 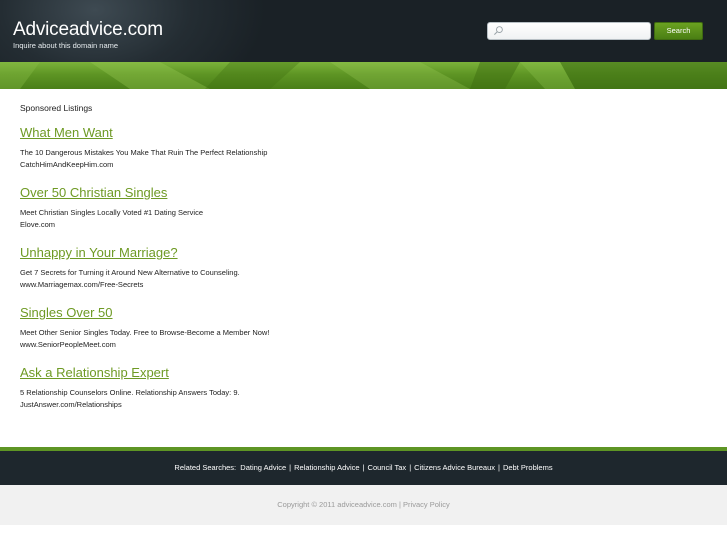 What do you see at coordinates (337, 504) in the screenshot?
I see `copyright-text: Copyright © 2011 adviceadvice.com` at bounding box center [337, 504].